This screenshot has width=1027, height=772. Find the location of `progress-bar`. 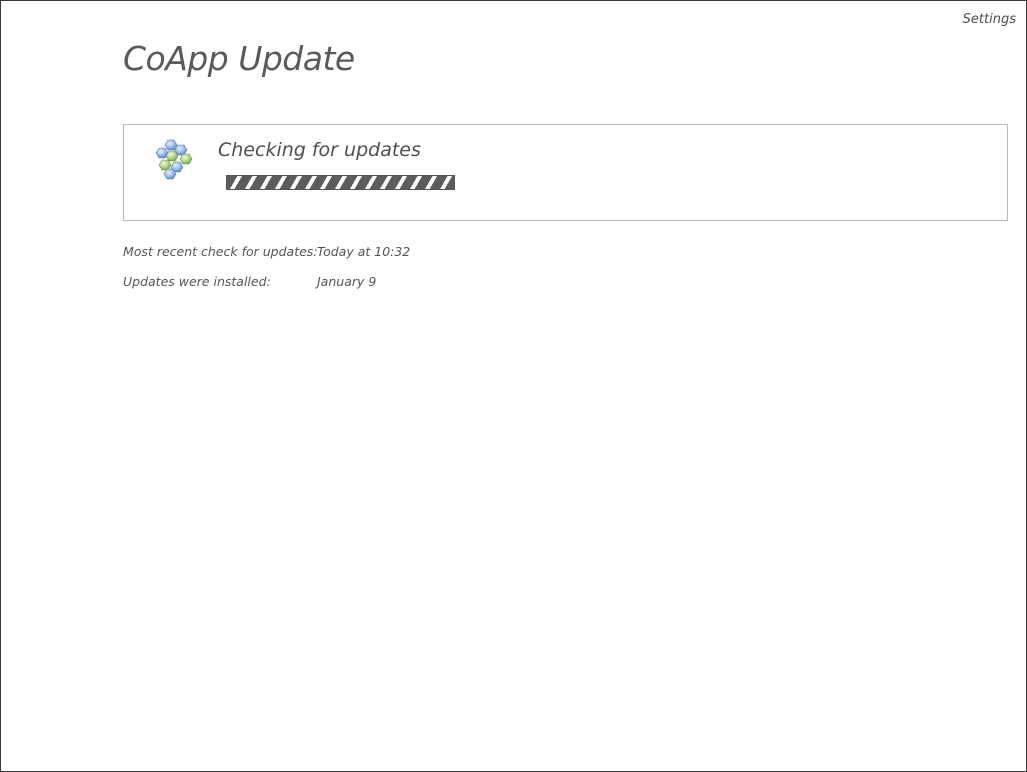

progress-bar is located at coordinates (340, 182).